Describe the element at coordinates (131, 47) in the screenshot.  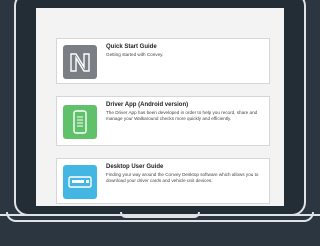
I see `guide-title: Quick Start Guide` at that location.